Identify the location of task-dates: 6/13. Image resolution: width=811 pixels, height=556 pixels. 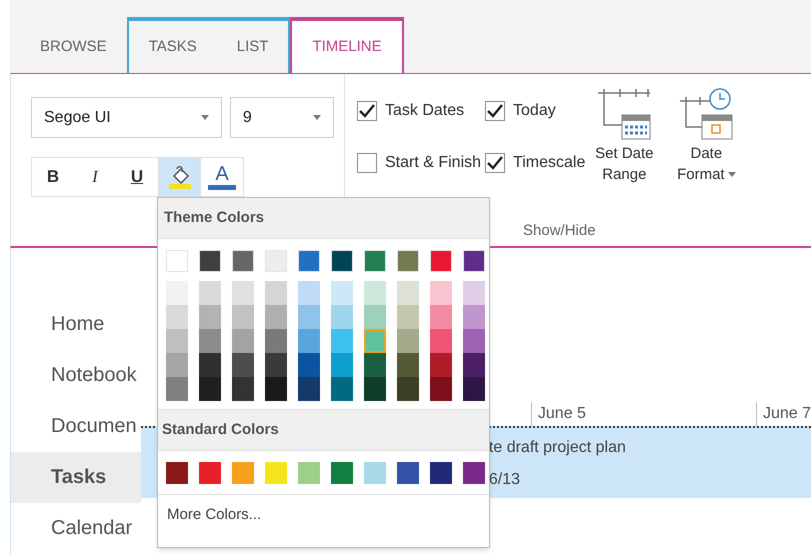
(505, 480).